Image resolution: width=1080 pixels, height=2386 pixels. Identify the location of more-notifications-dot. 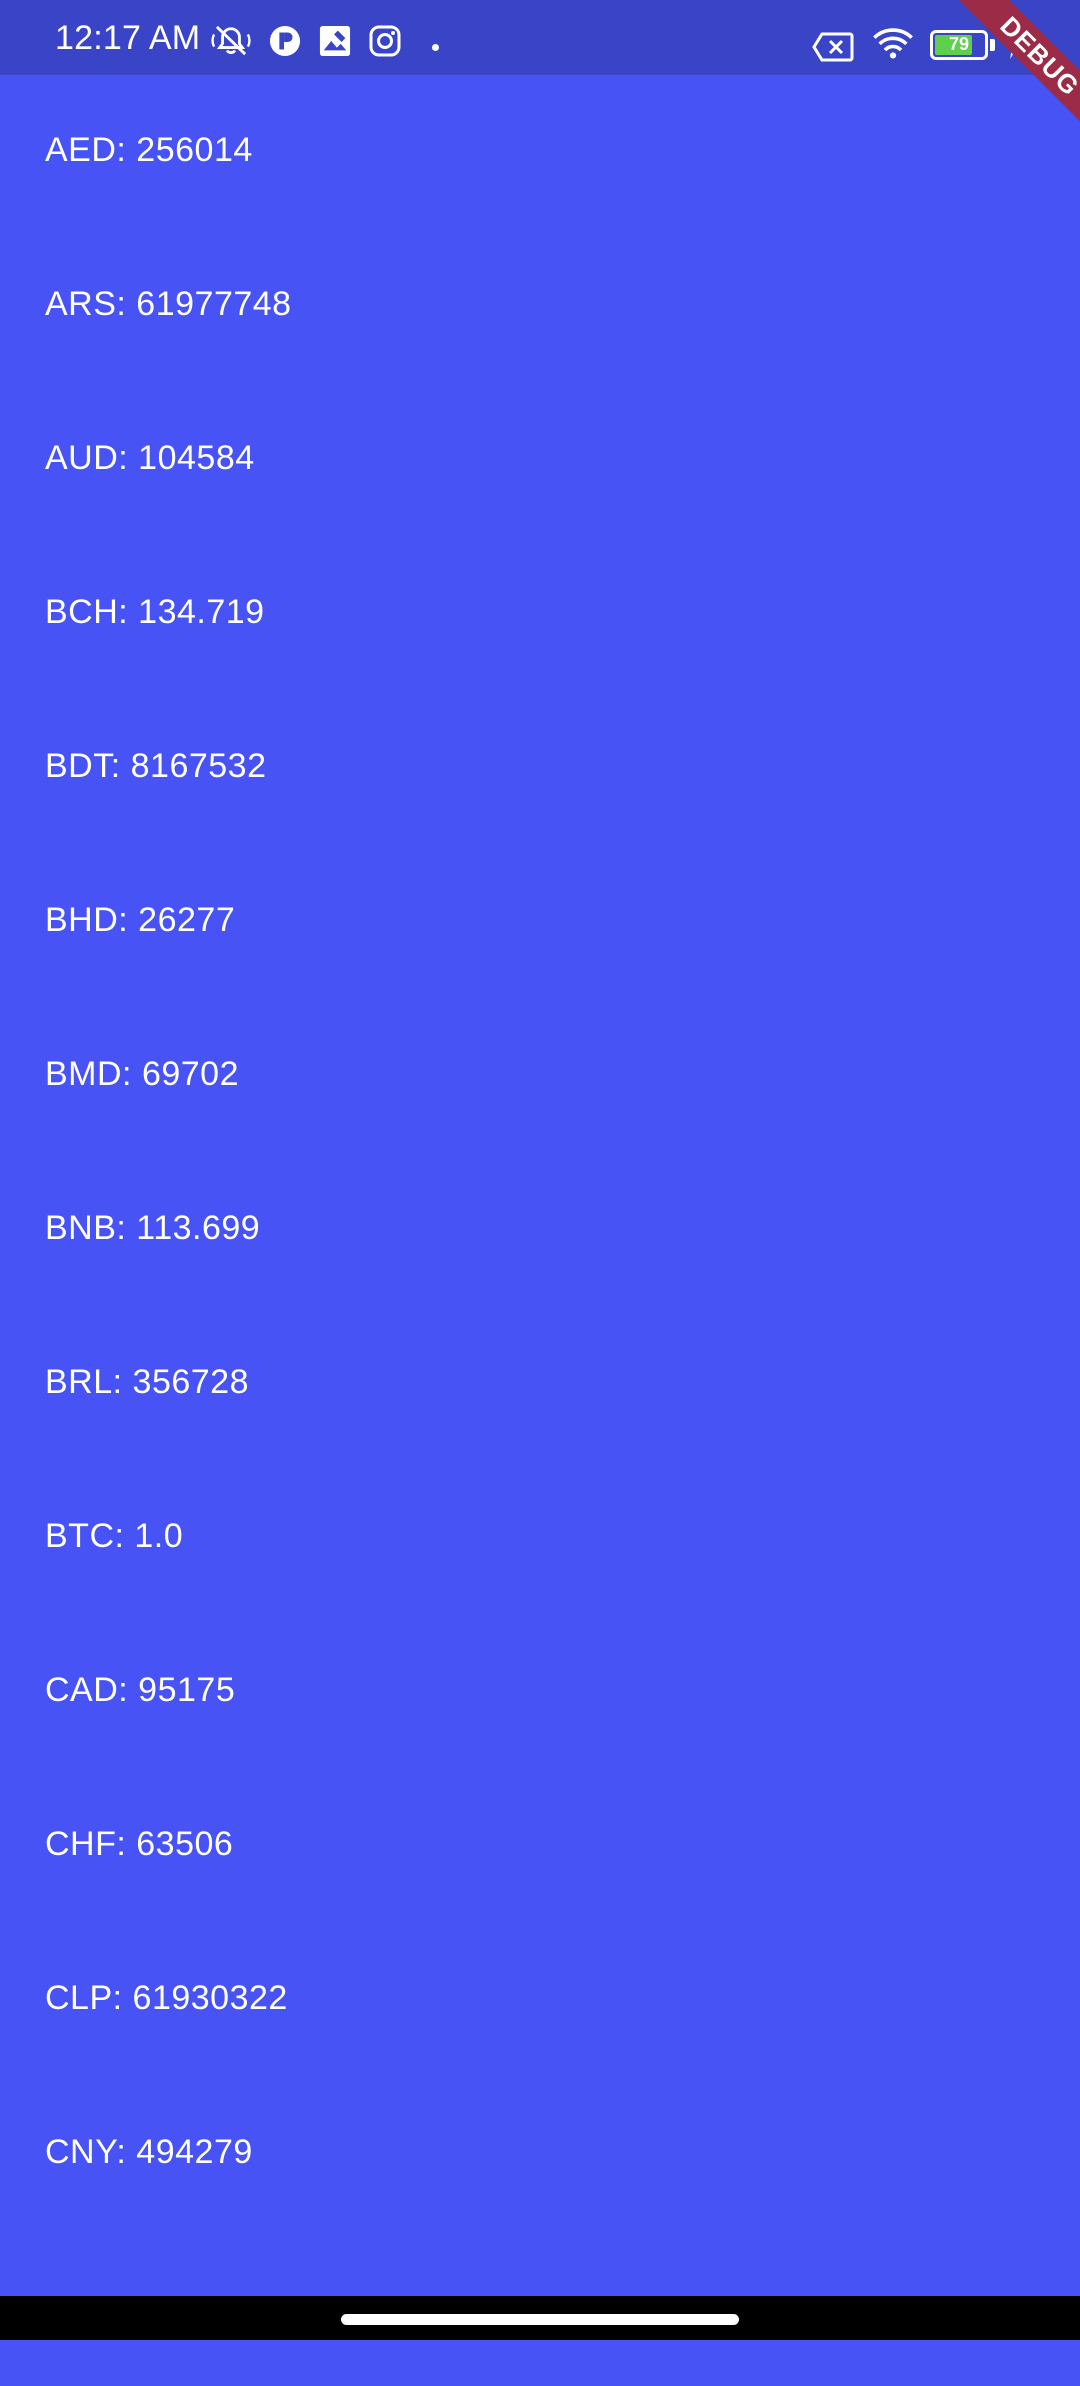
(435, 47).